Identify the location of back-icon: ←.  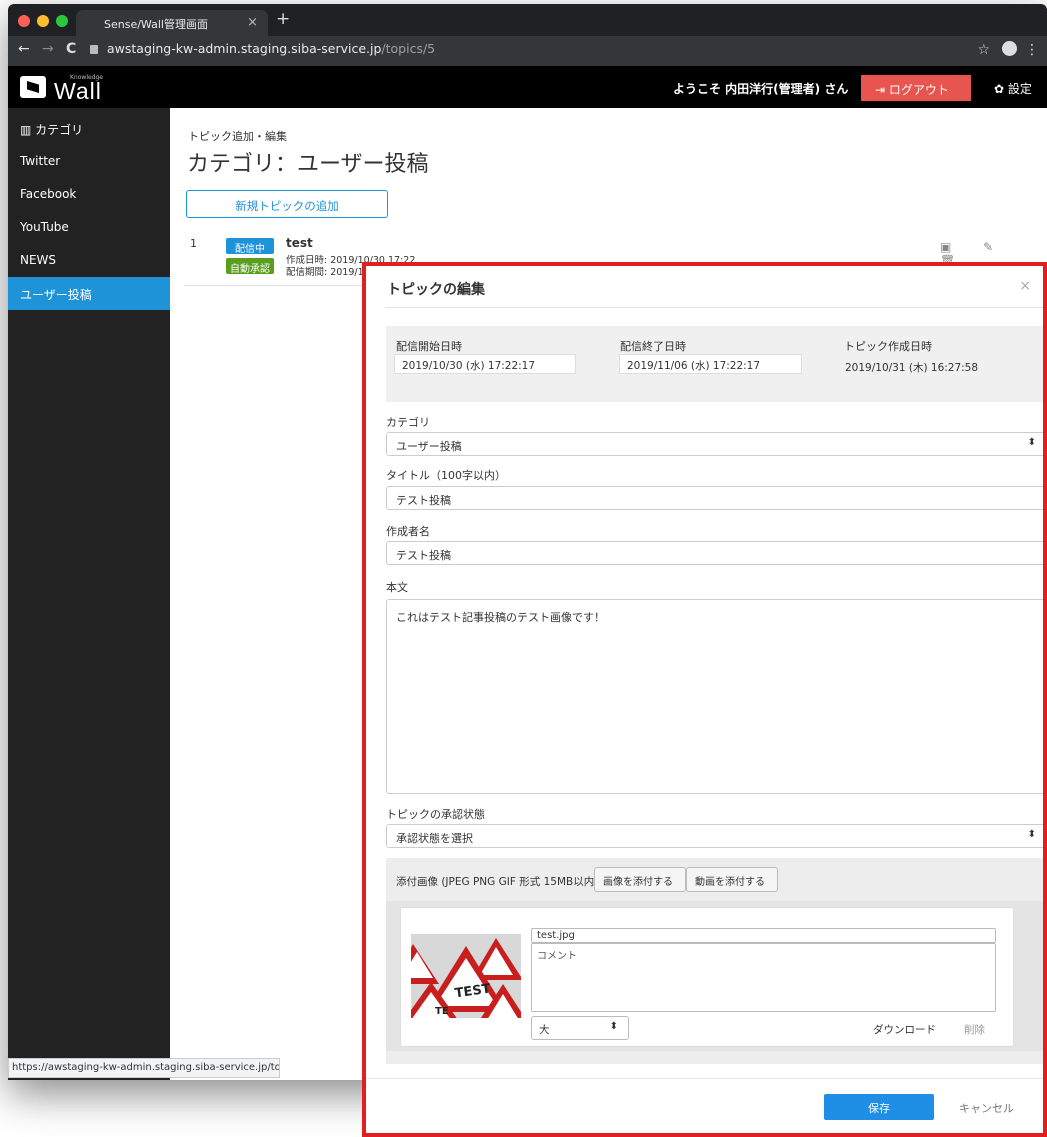
(24, 49).